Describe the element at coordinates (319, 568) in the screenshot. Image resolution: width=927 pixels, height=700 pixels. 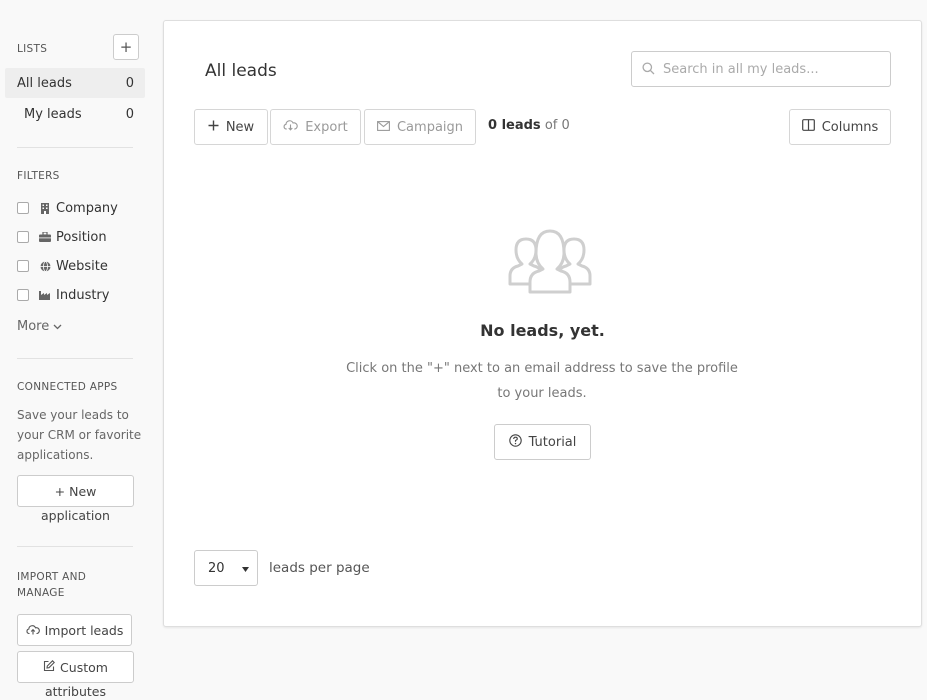
I see `per-page-label: leads per page` at that location.